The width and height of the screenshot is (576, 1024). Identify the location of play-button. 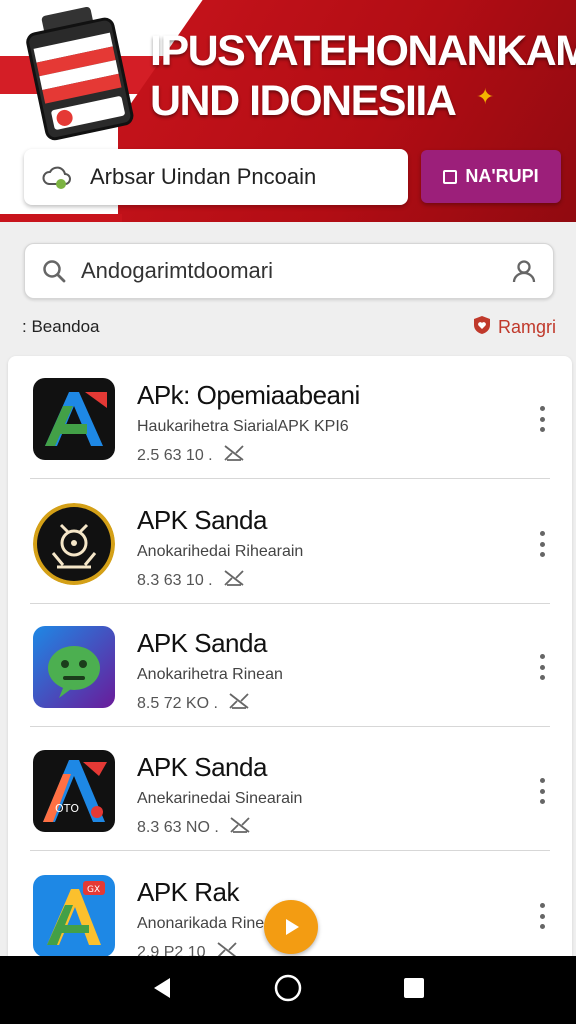
(291, 927).